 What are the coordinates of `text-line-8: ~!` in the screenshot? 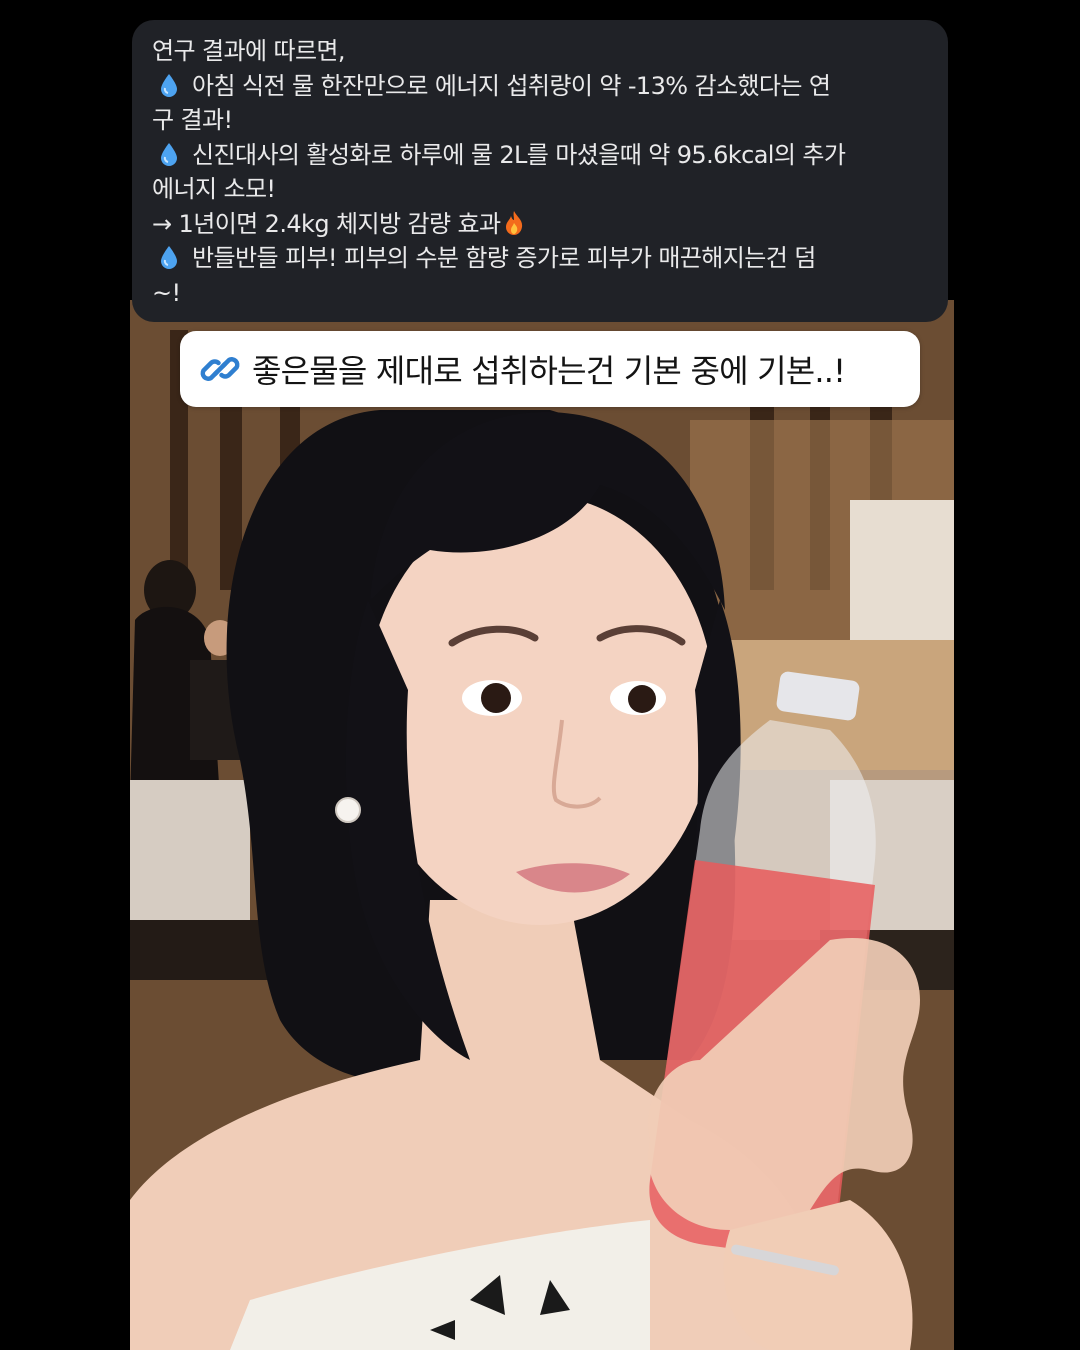 It's located at (166, 292).